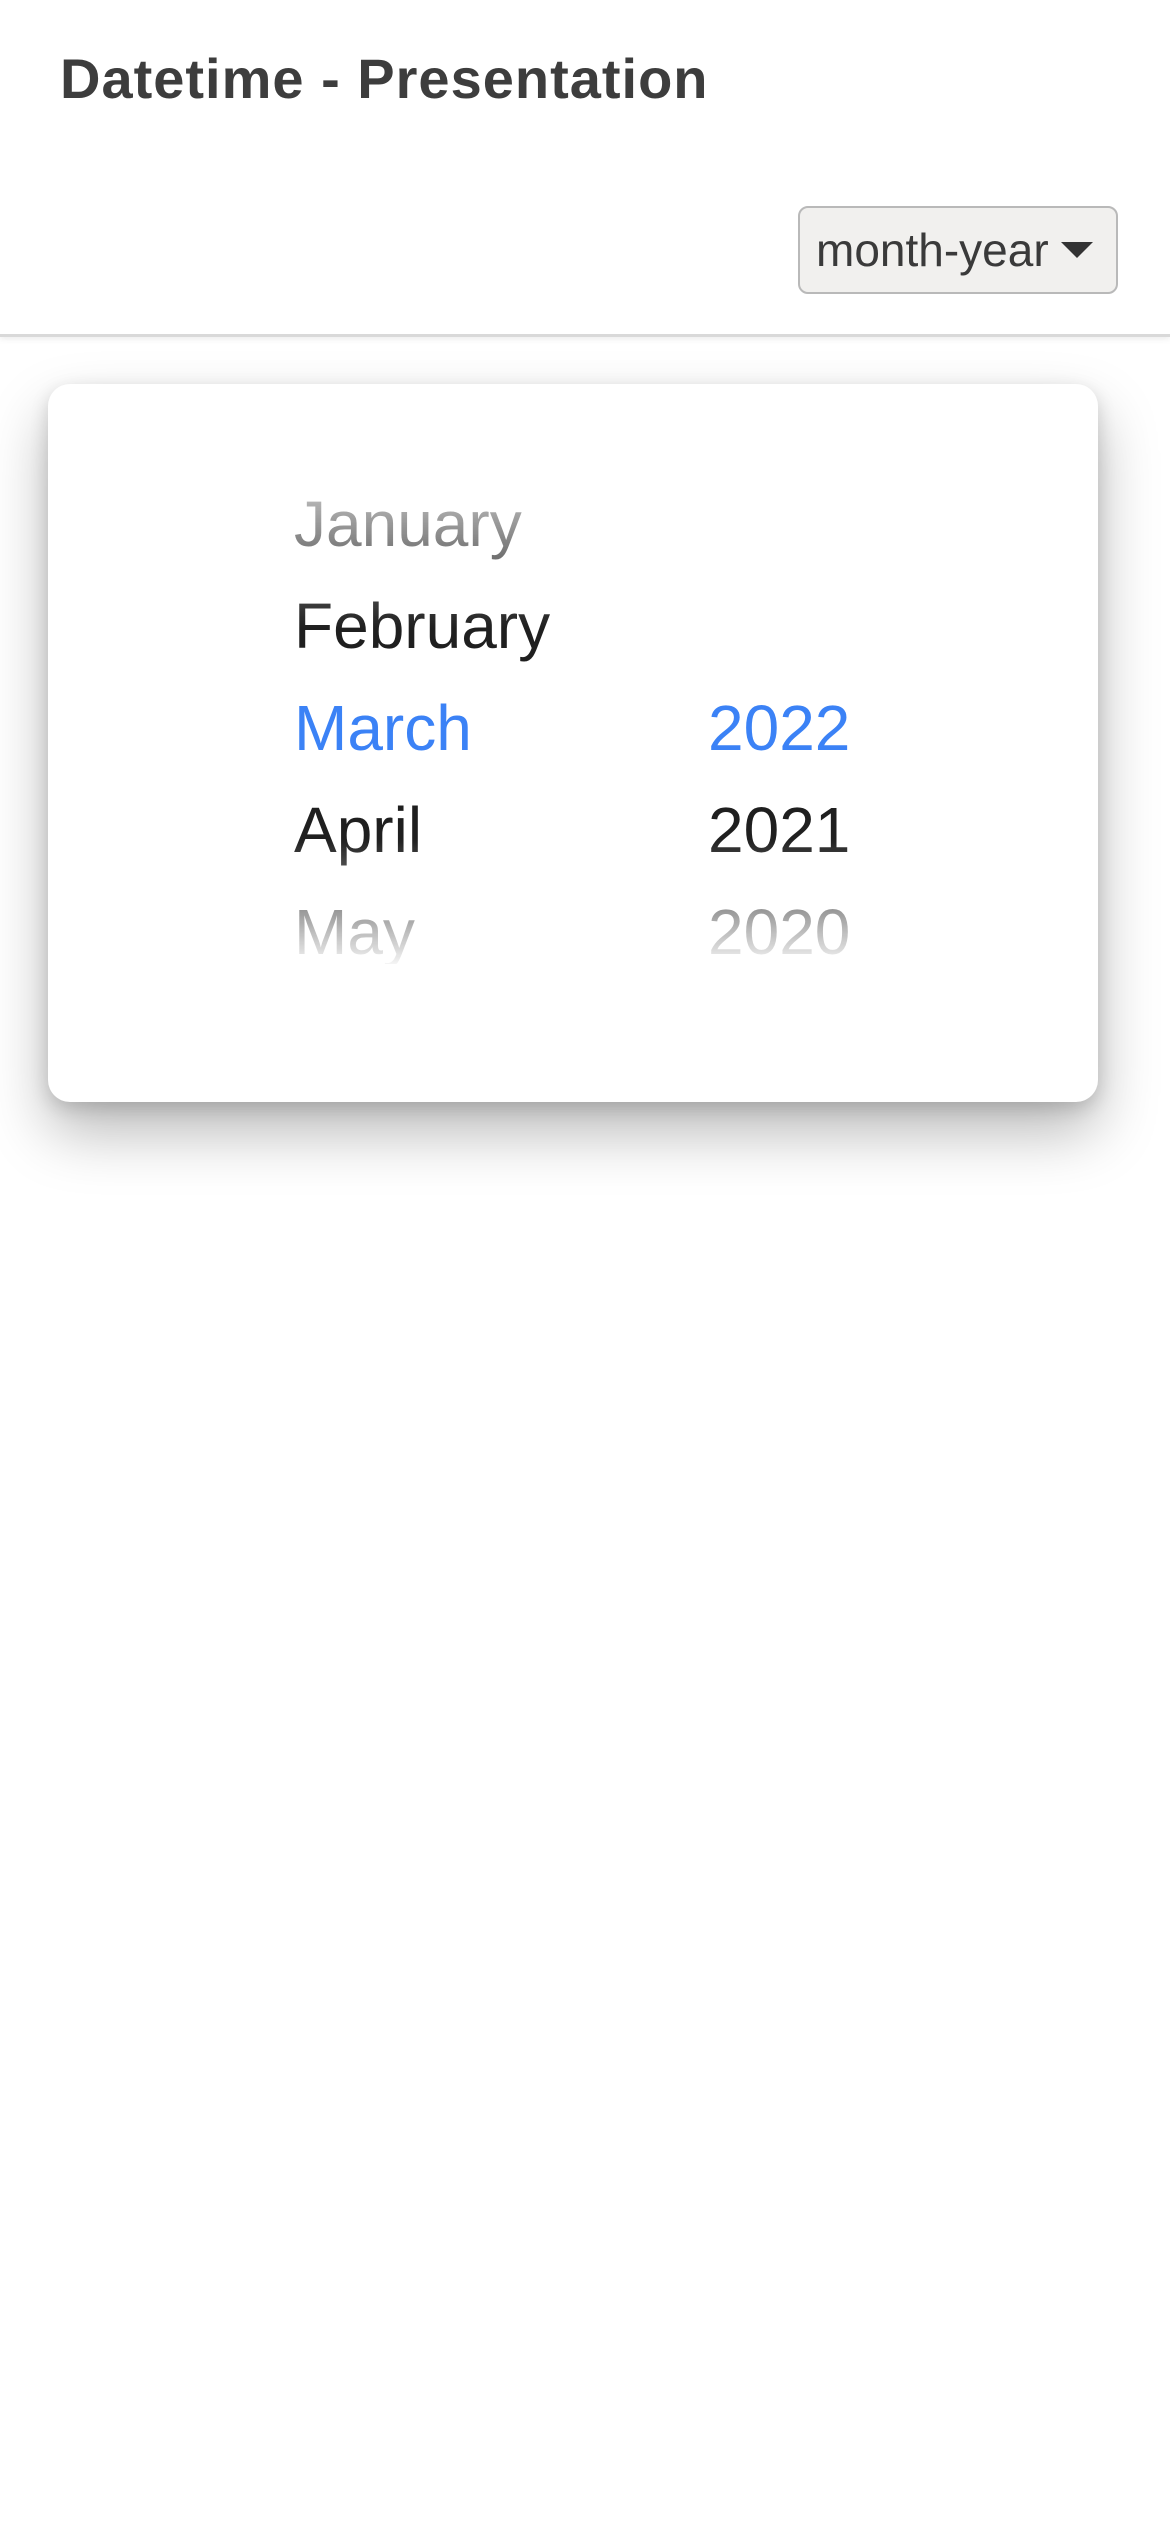 Image resolution: width=1170 pixels, height=2532 pixels. Describe the element at coordinates (354, 928) in the screenshot. I see `month-option-may: May` at that location.